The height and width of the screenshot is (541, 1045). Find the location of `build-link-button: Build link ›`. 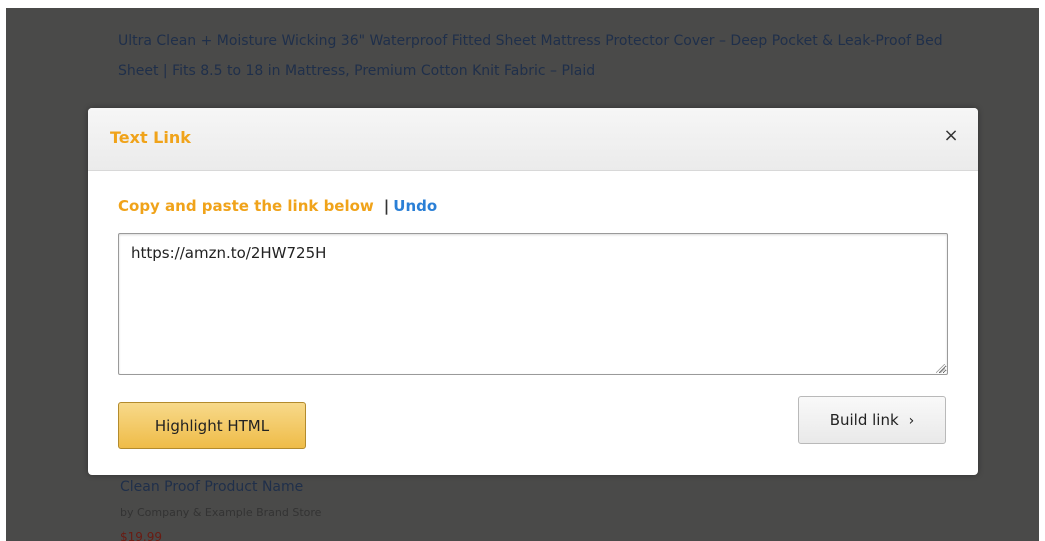

build-link-button: Build link › is located at coordinates (872, 420).